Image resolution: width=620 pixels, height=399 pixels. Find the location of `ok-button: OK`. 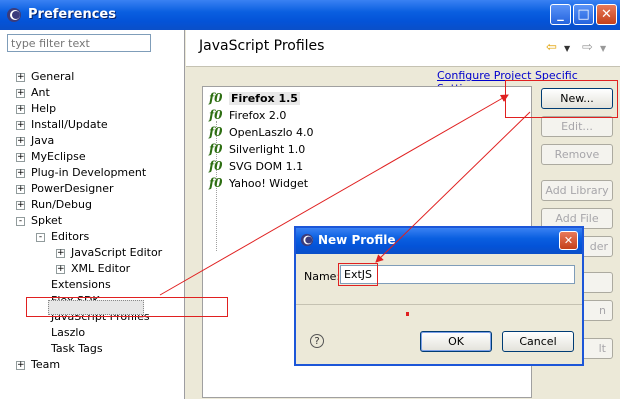

ok-button: OK is located at coordinates (456, 341).